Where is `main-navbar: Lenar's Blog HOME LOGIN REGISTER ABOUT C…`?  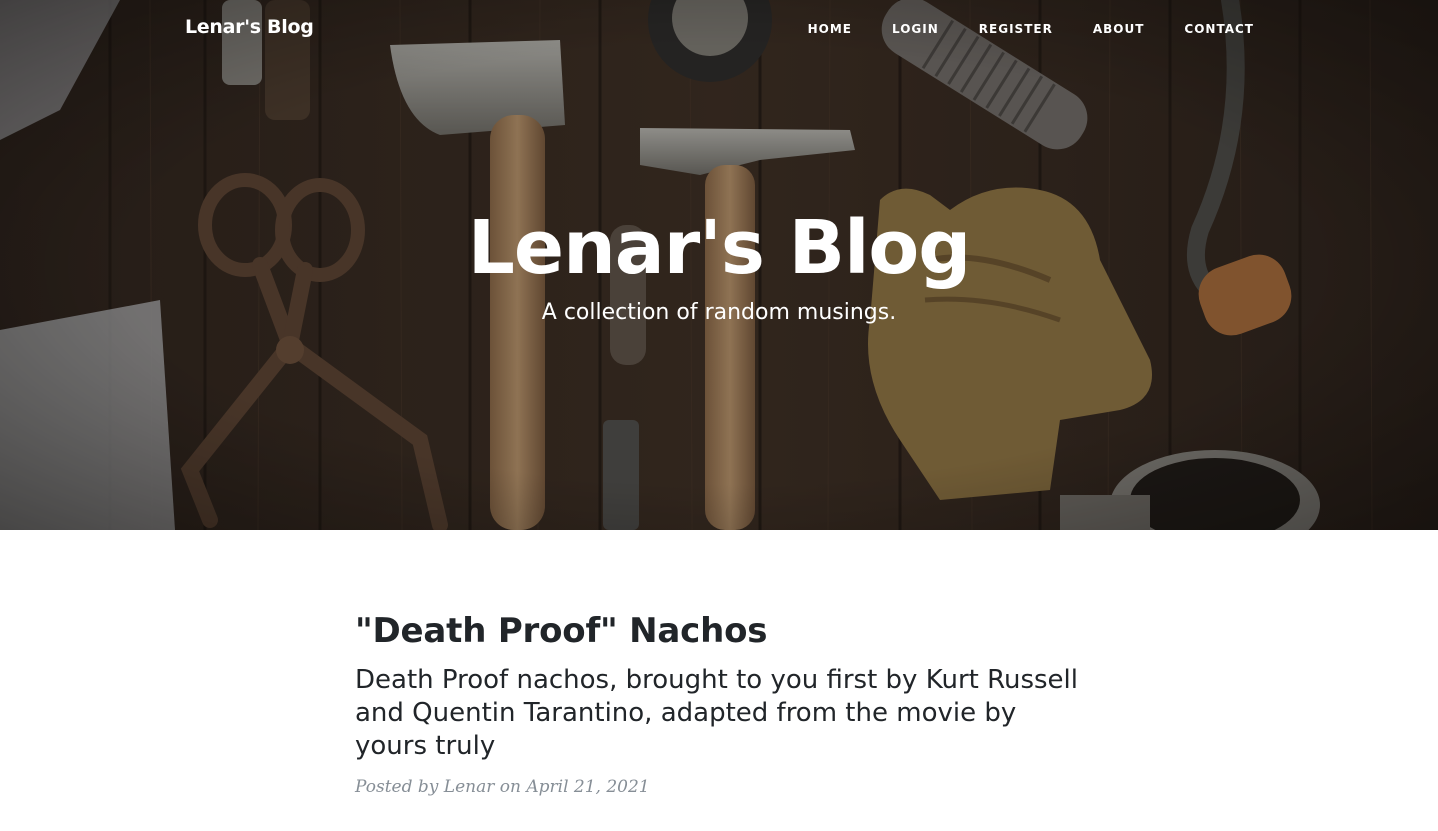 main-navbar: Lenar's Blog HOME LOGIN REGISTER ABOUT C… is located at coordinates (719, 31).